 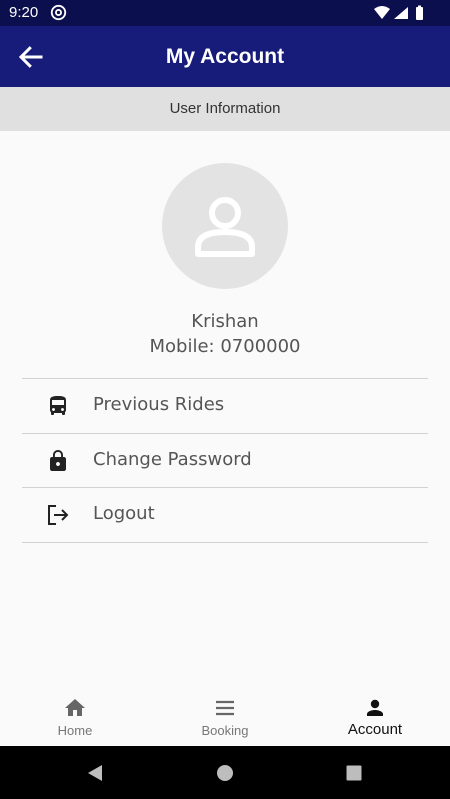 I want to click on section-header: User Information, so click(x=225, y=109).